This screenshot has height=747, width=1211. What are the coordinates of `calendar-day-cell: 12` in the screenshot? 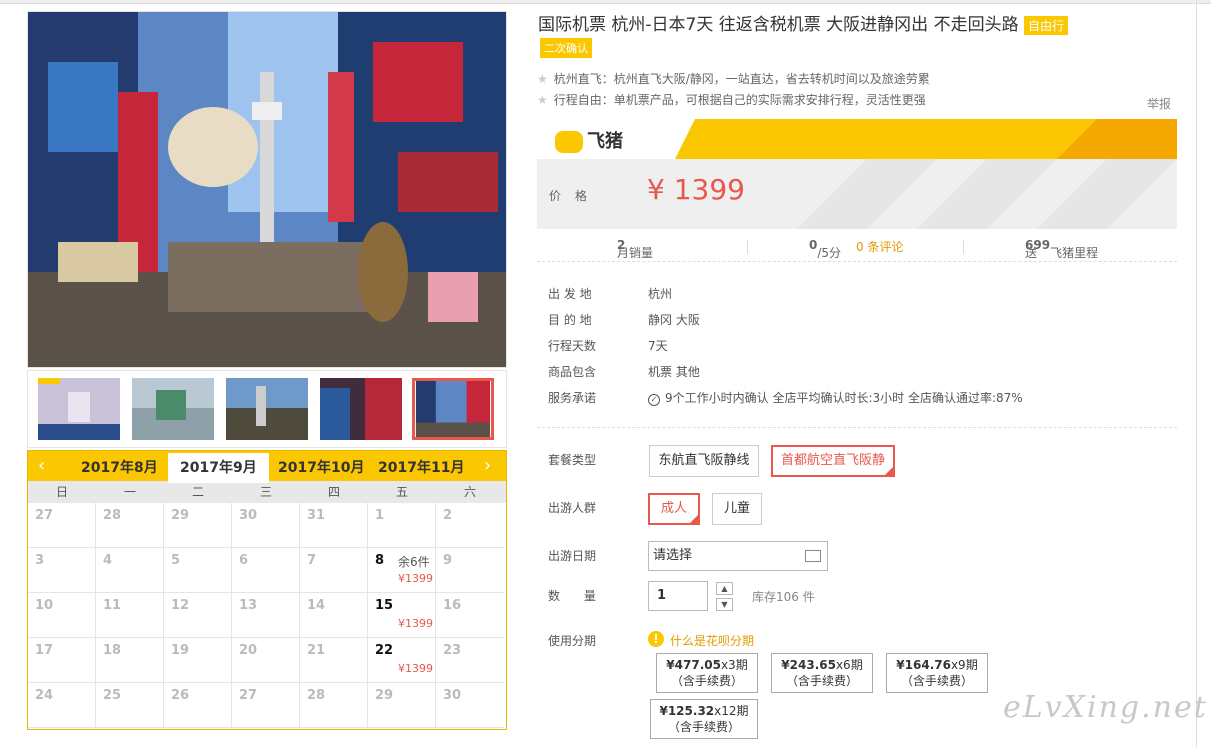 It's located at (198, 615).